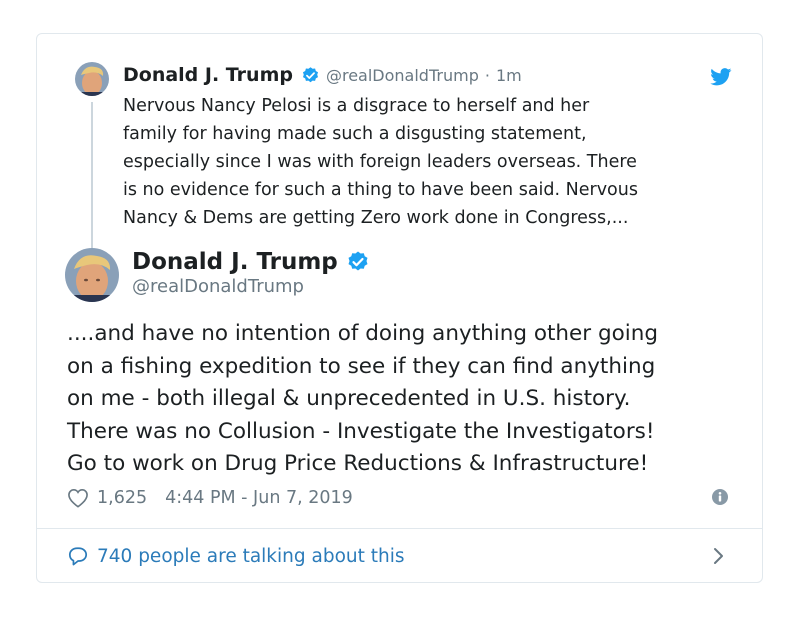 This screenshot has height=618, width=799. What do you see at coordinates (719, 556) in the screenshot?
I see `chevron-right-icon` at bounding box center [719, 556].